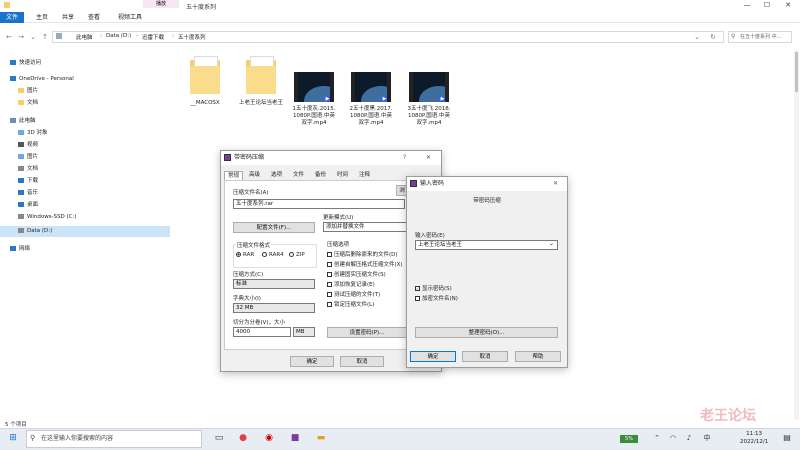  I want to click on option-checkbox: 创建固实压缩文件(S), so click(356, 274).